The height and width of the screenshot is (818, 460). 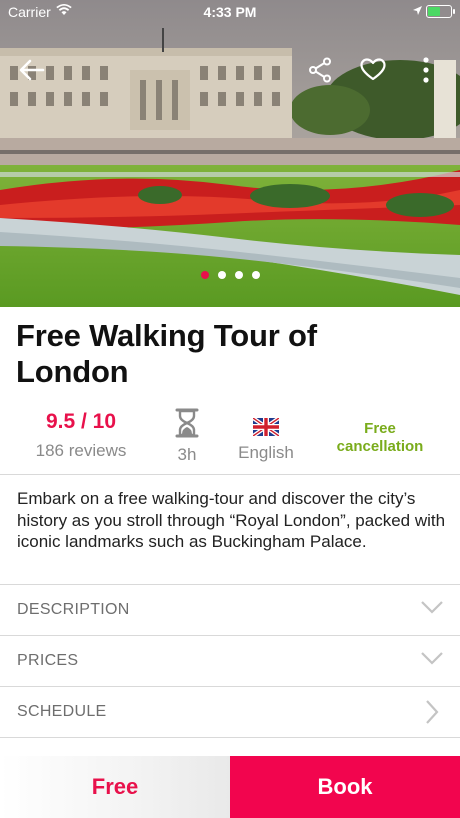 I want to click on back-button, so click(x=32, y=70).